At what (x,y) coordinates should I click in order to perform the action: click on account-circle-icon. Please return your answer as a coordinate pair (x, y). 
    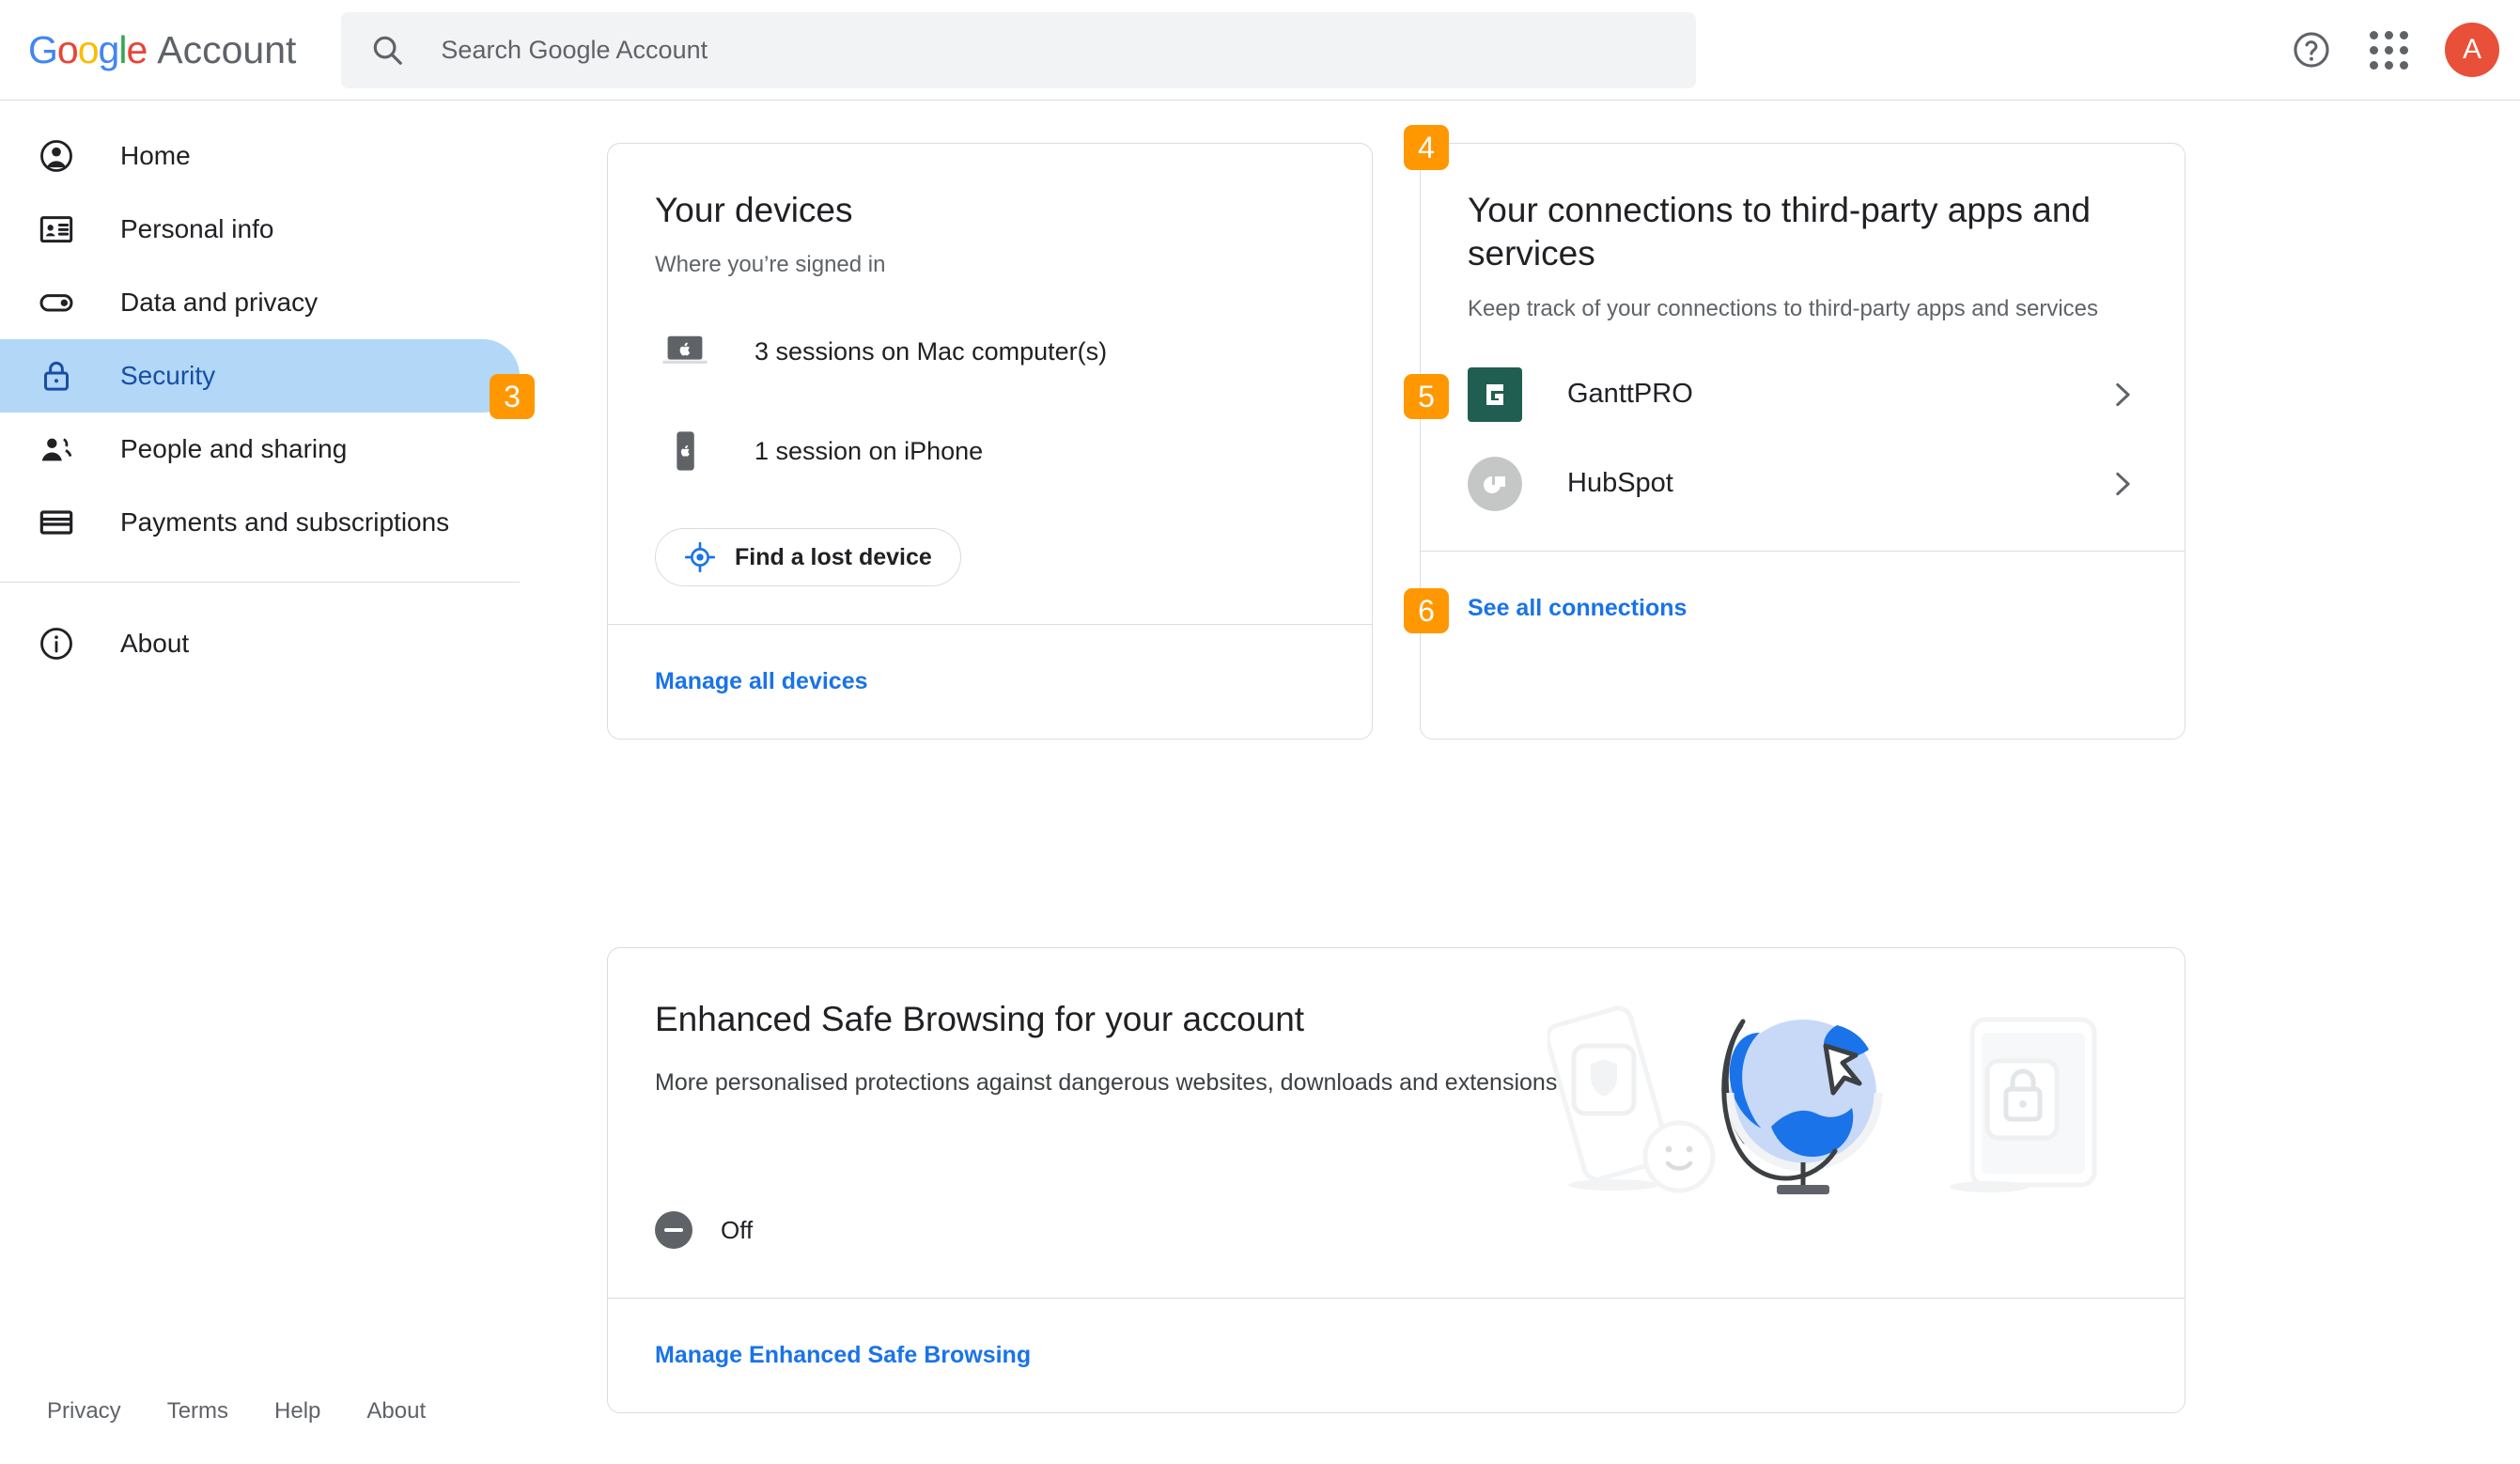
    Looking at the image, I should click on (56, 156).